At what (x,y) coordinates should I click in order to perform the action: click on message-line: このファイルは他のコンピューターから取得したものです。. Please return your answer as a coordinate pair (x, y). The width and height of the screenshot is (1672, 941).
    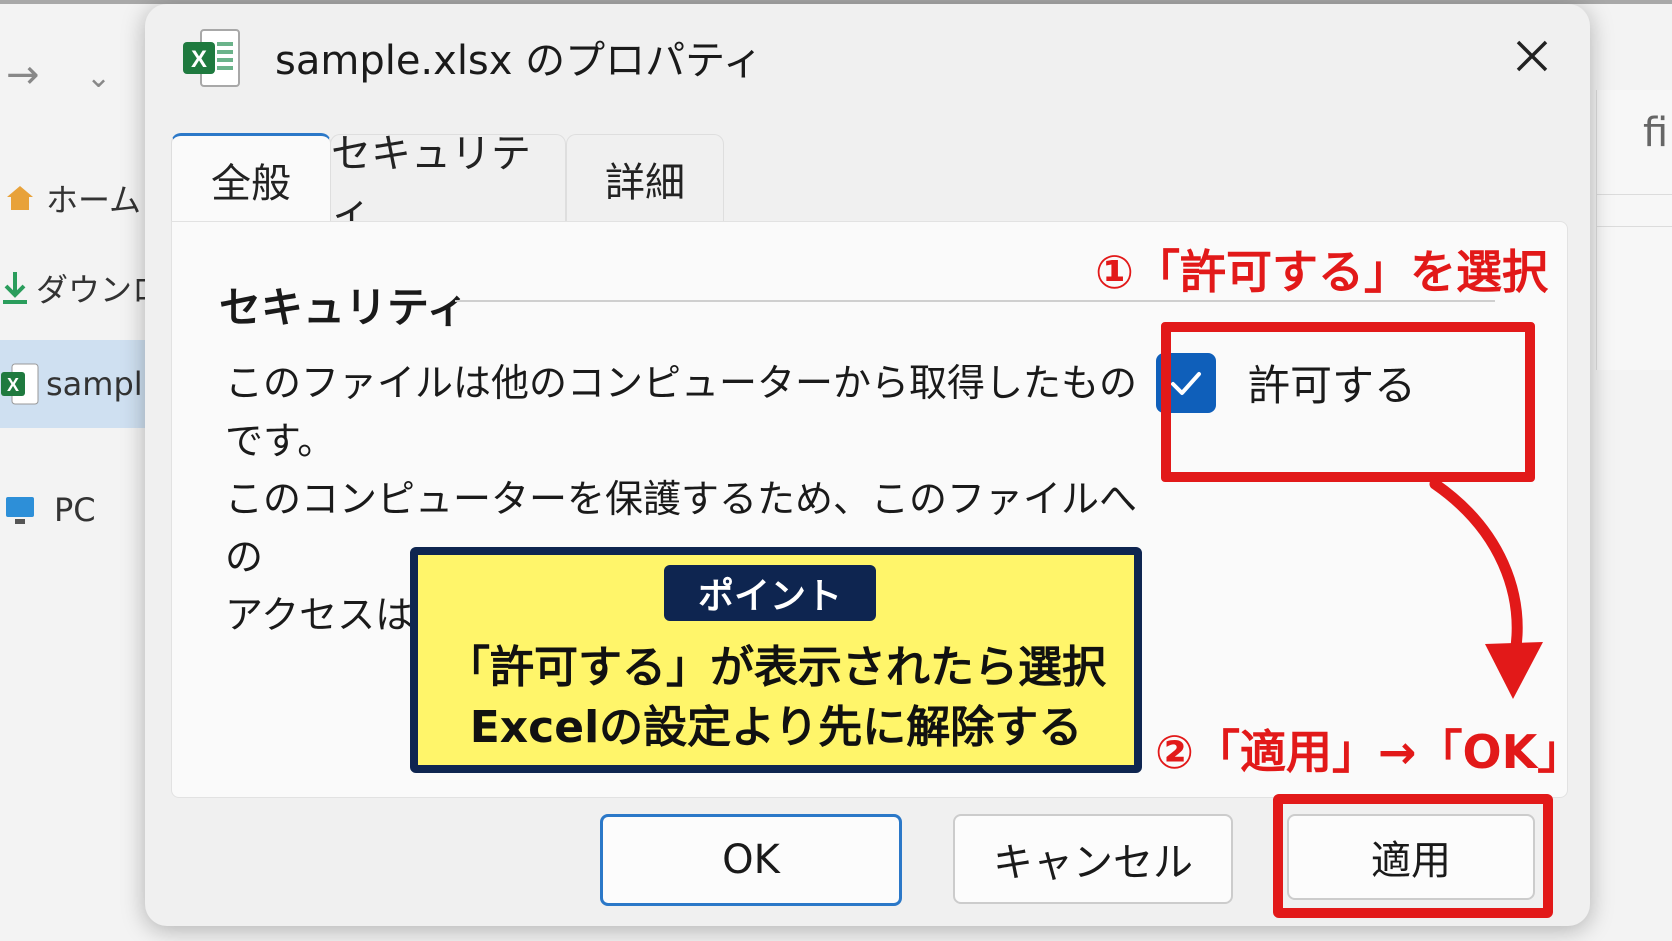
    Looking at the image, I should click on (681, 412).